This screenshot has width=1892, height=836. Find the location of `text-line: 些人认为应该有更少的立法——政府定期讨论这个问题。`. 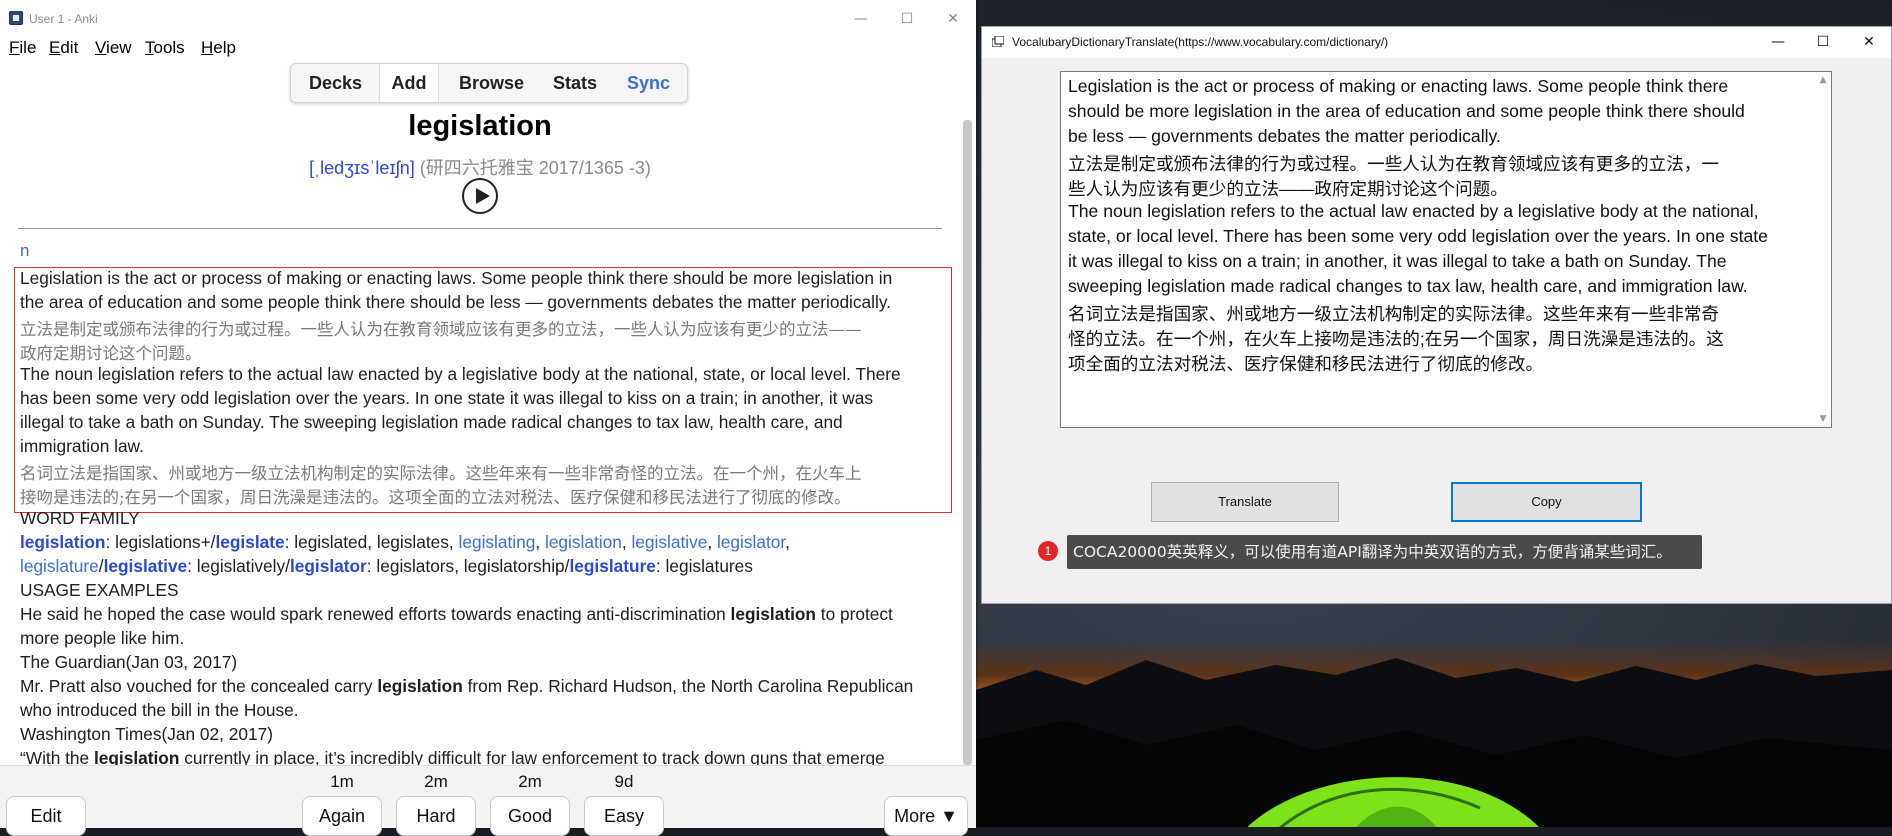

text-line: 些人认为应该有更少的立法——政府定期讨论这个问题。 is located at coordinates (1288, 189).